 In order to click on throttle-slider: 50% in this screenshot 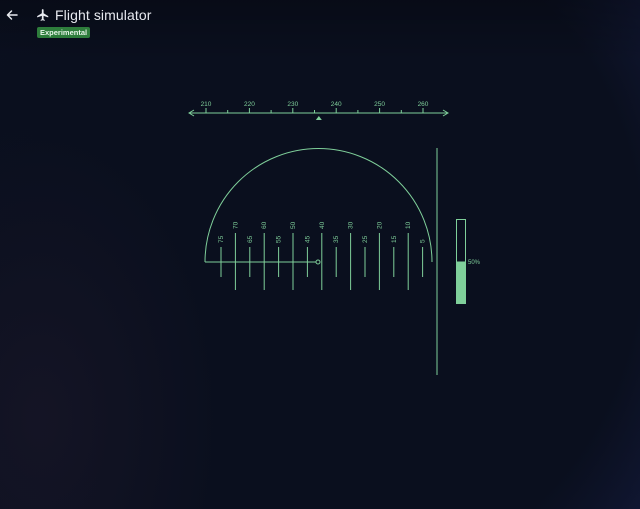, I will do `click(468, 261)`.